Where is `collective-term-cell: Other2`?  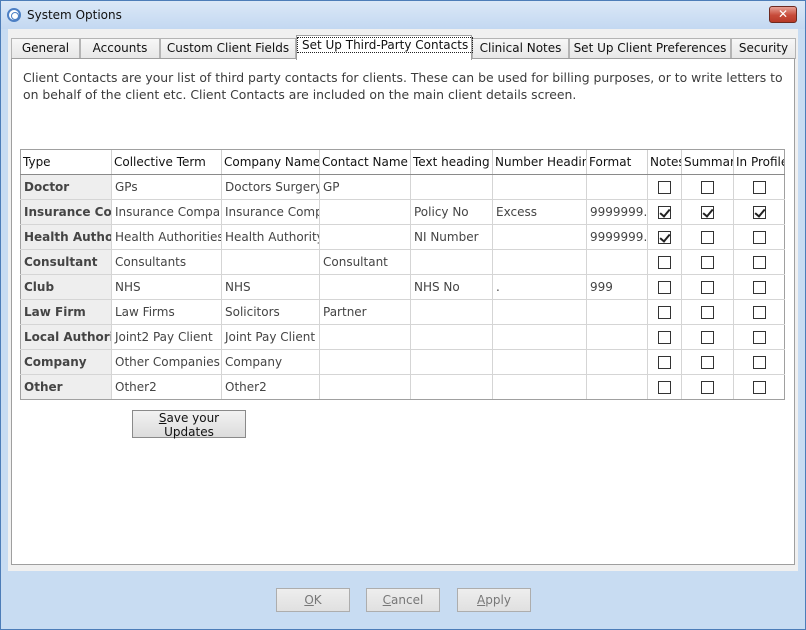
collective-term-cell: Other2 is located at coordinates (166, 387).